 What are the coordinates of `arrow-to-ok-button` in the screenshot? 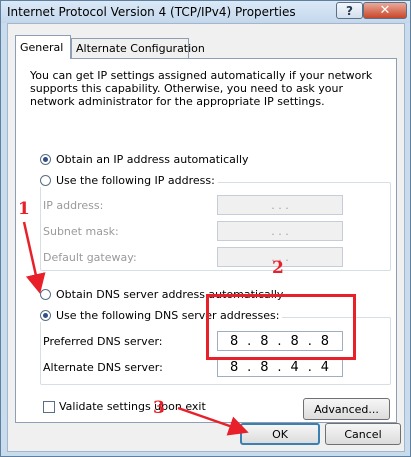 It's located at (213, 421).